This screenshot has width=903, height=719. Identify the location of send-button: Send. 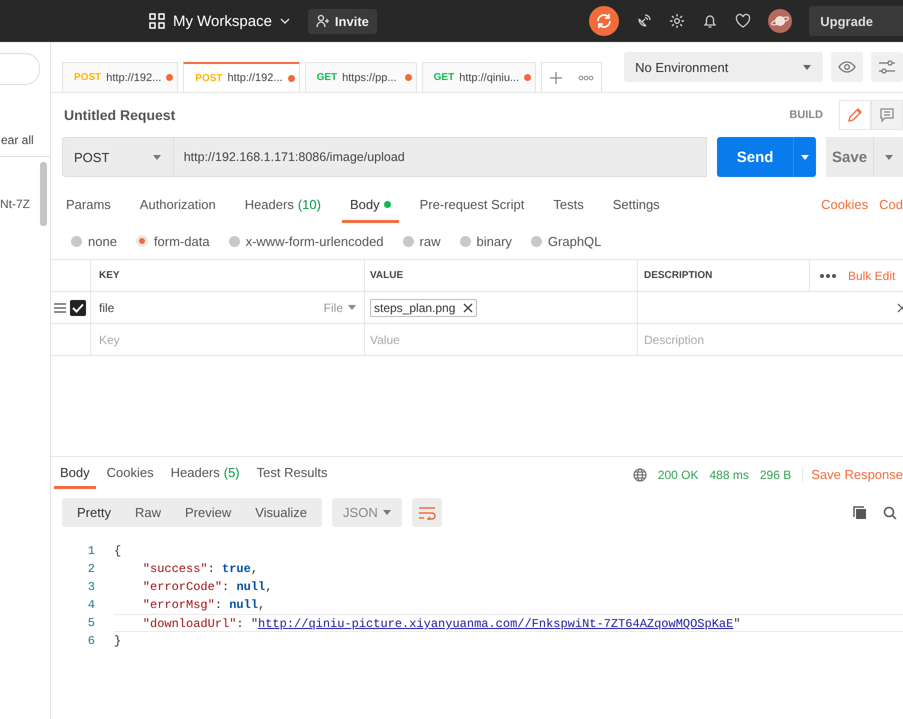
(755, 157).